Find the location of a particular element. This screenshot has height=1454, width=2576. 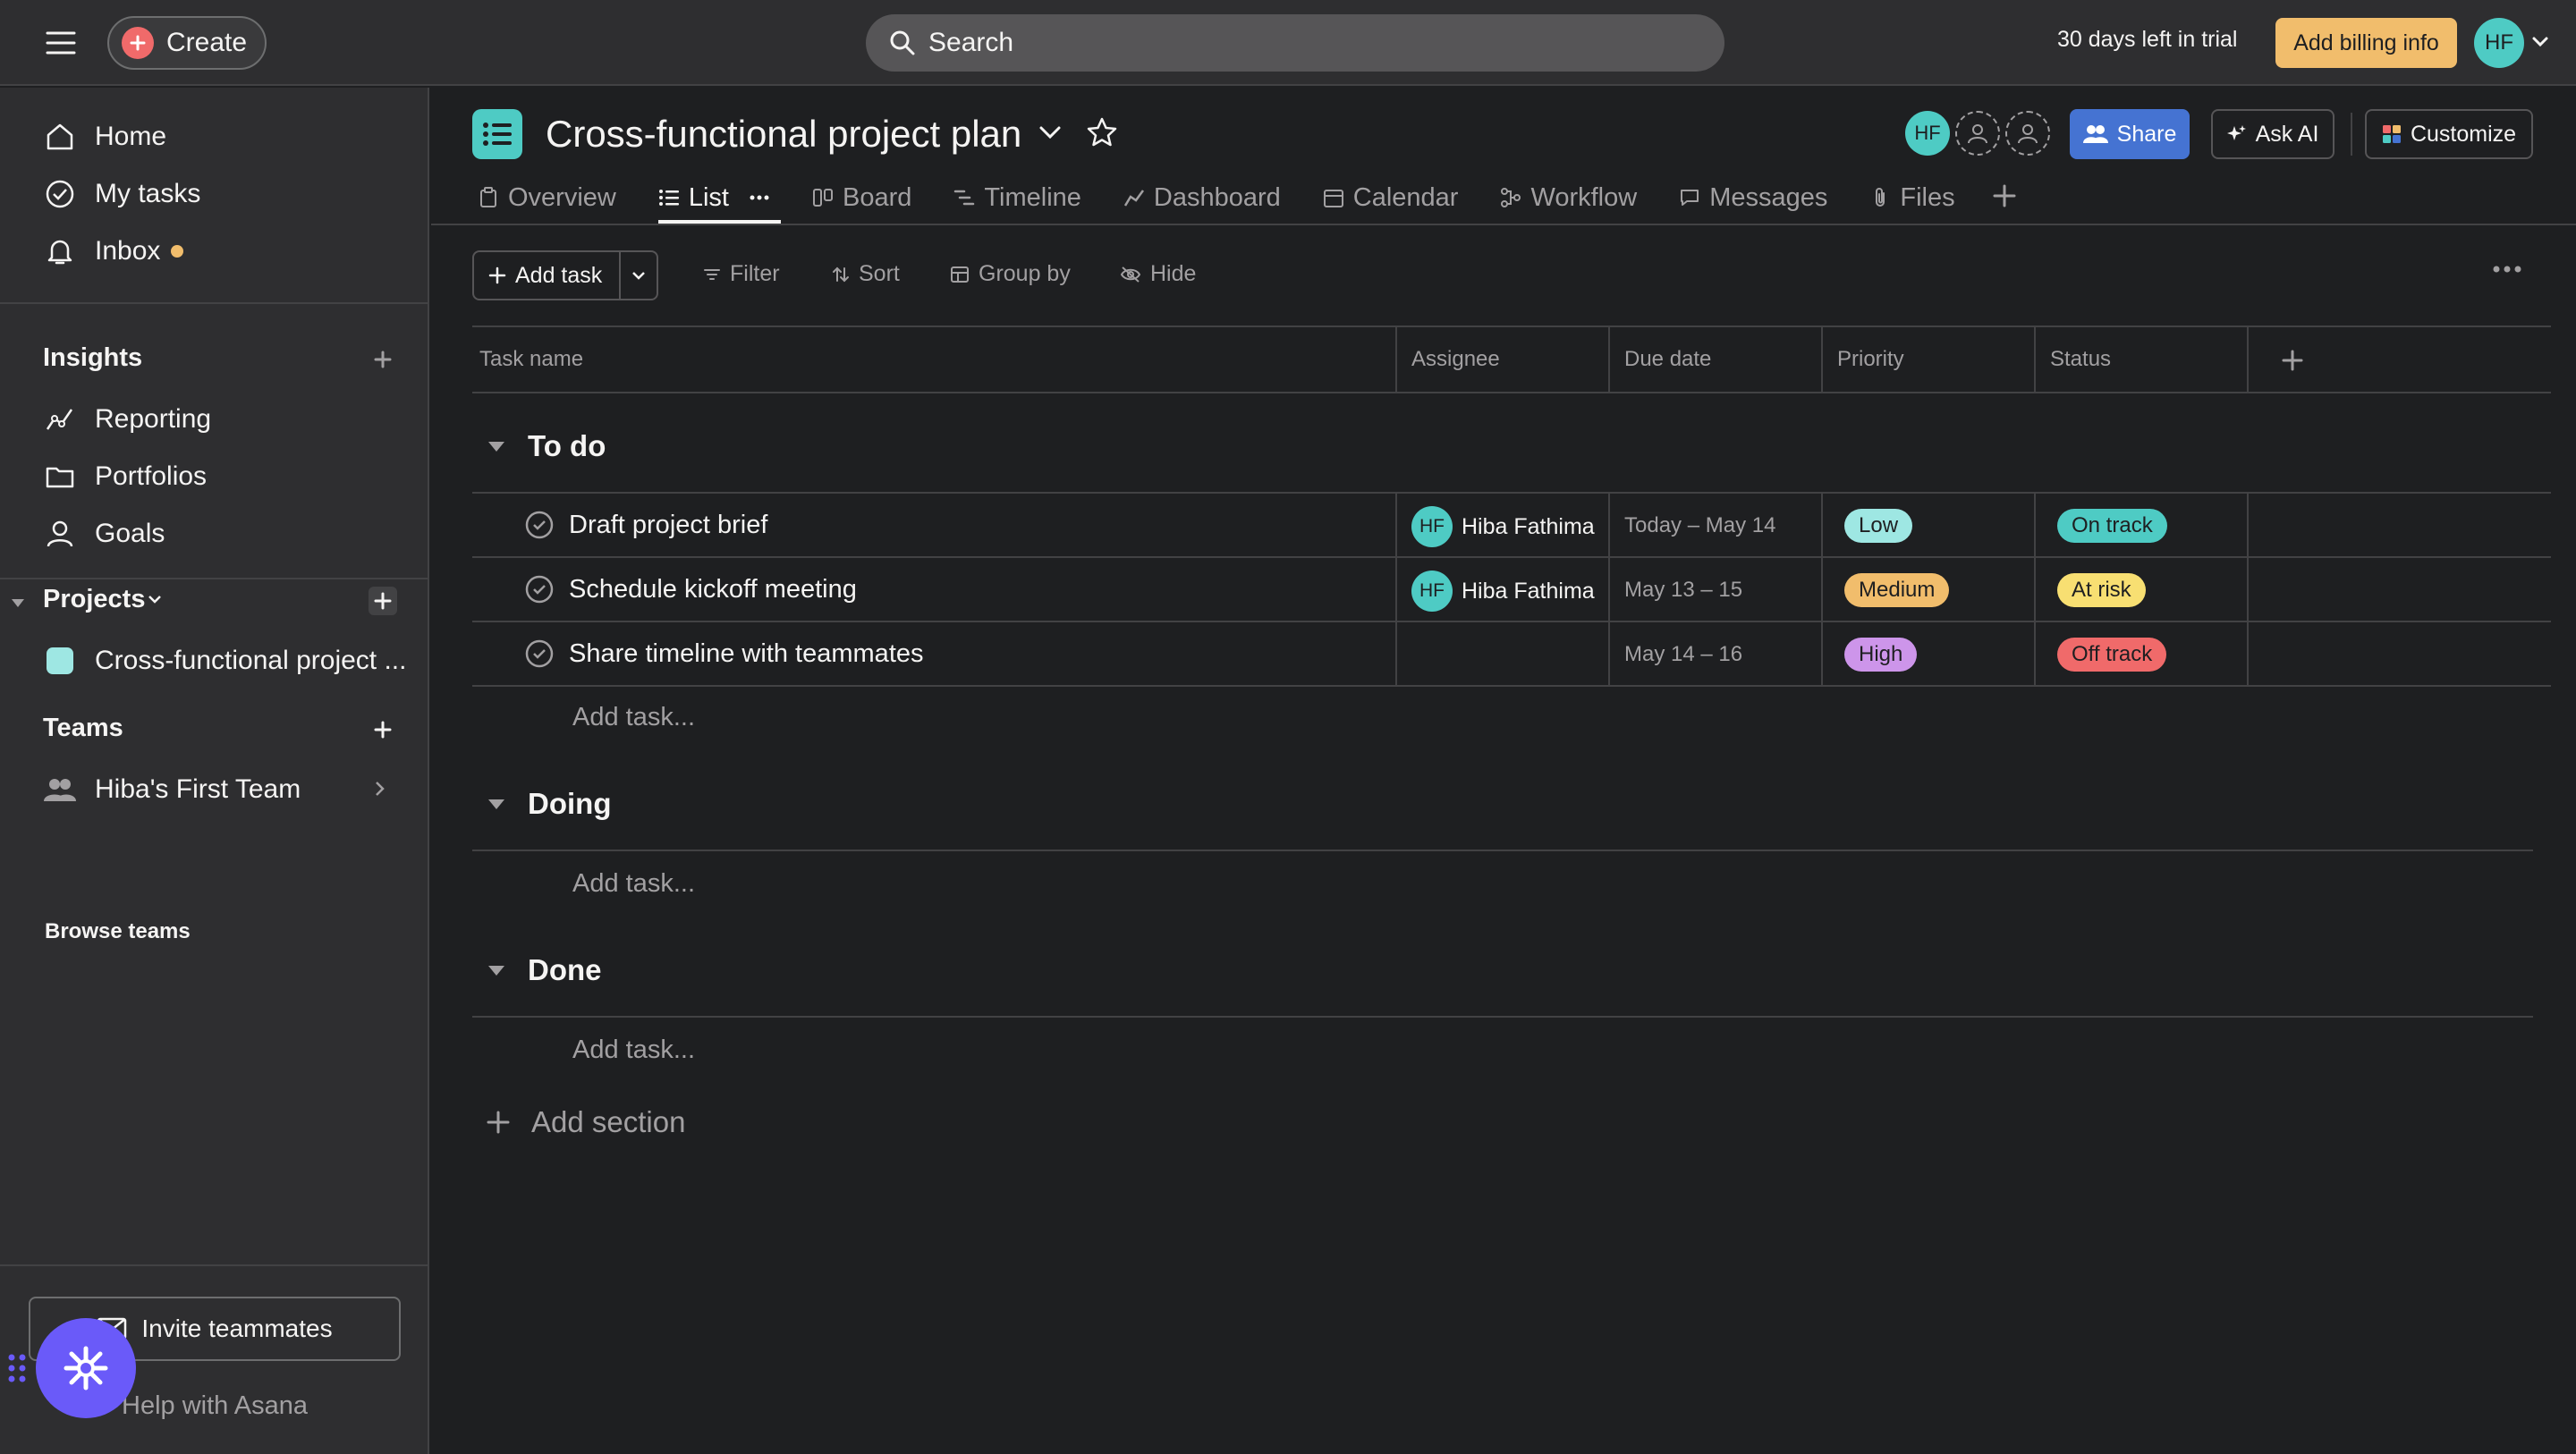

add-task-dropdown is located at coordinates (639, 275).